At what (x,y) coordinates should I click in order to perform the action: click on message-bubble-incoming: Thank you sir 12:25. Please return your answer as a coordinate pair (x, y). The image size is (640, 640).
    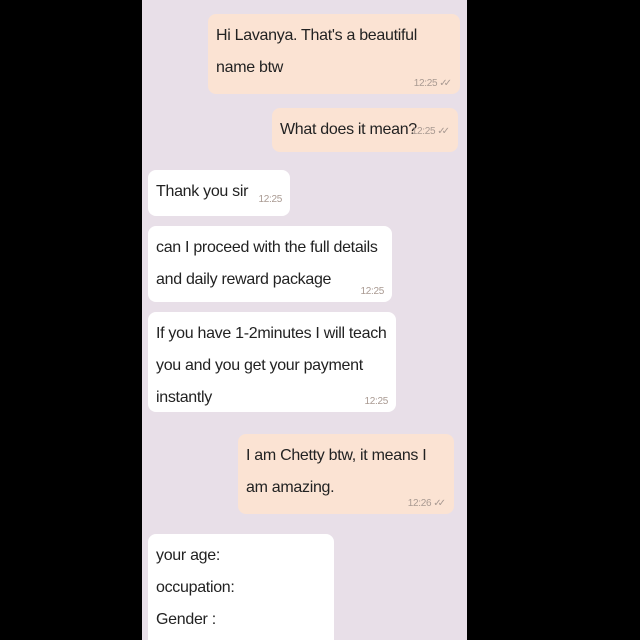
    Looking at the image, I should click on (219, 193).